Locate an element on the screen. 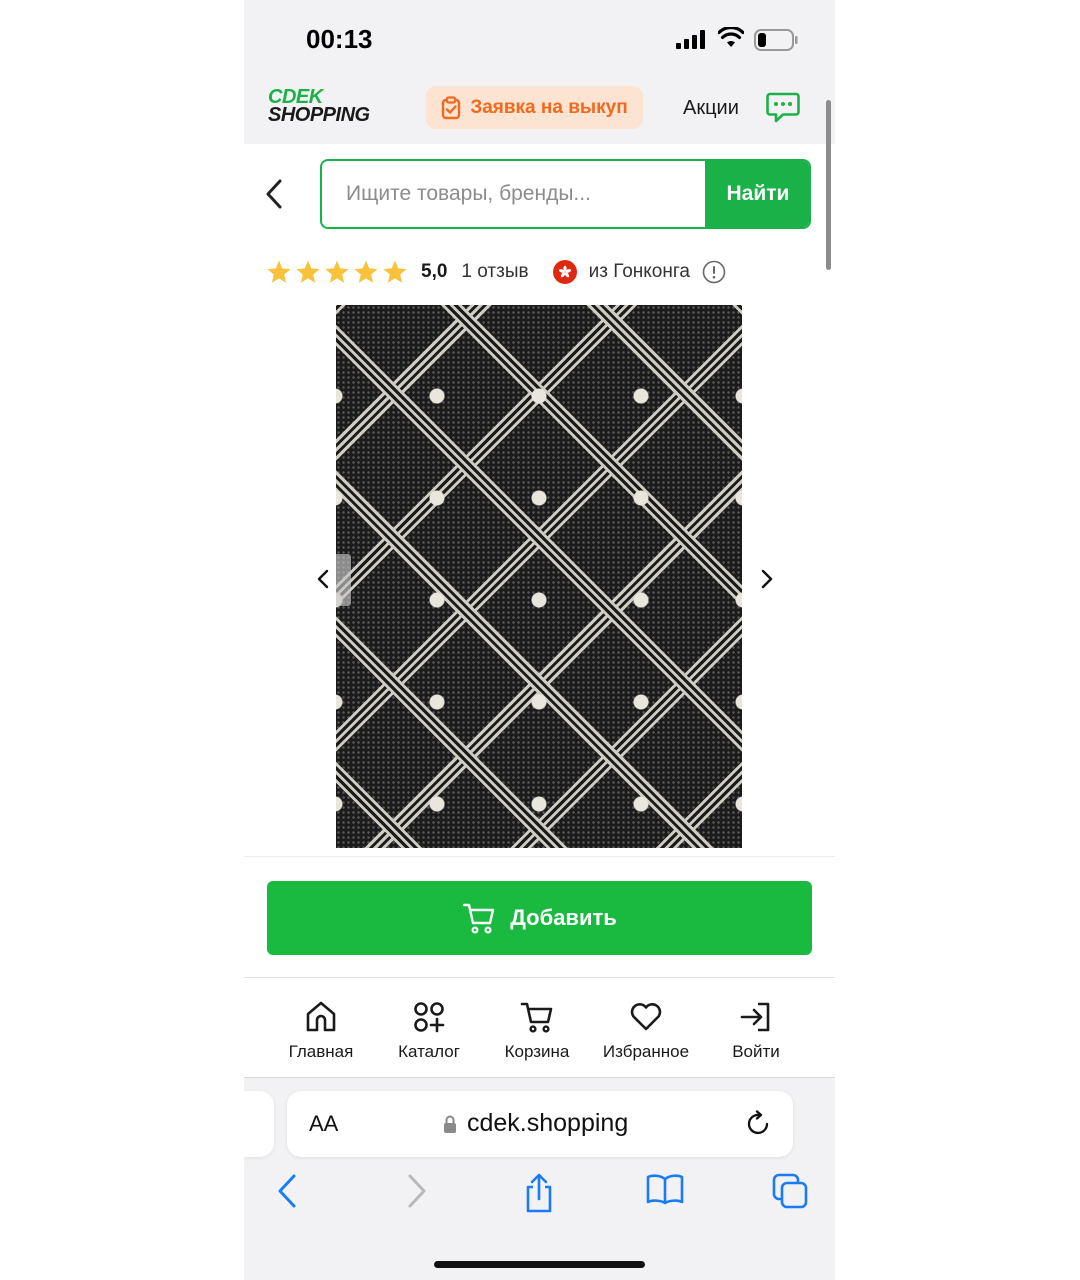 Image resolution: width=1080 pixels, height=1280 pixels. search-box: Найти is located at coordinates (565, 194).